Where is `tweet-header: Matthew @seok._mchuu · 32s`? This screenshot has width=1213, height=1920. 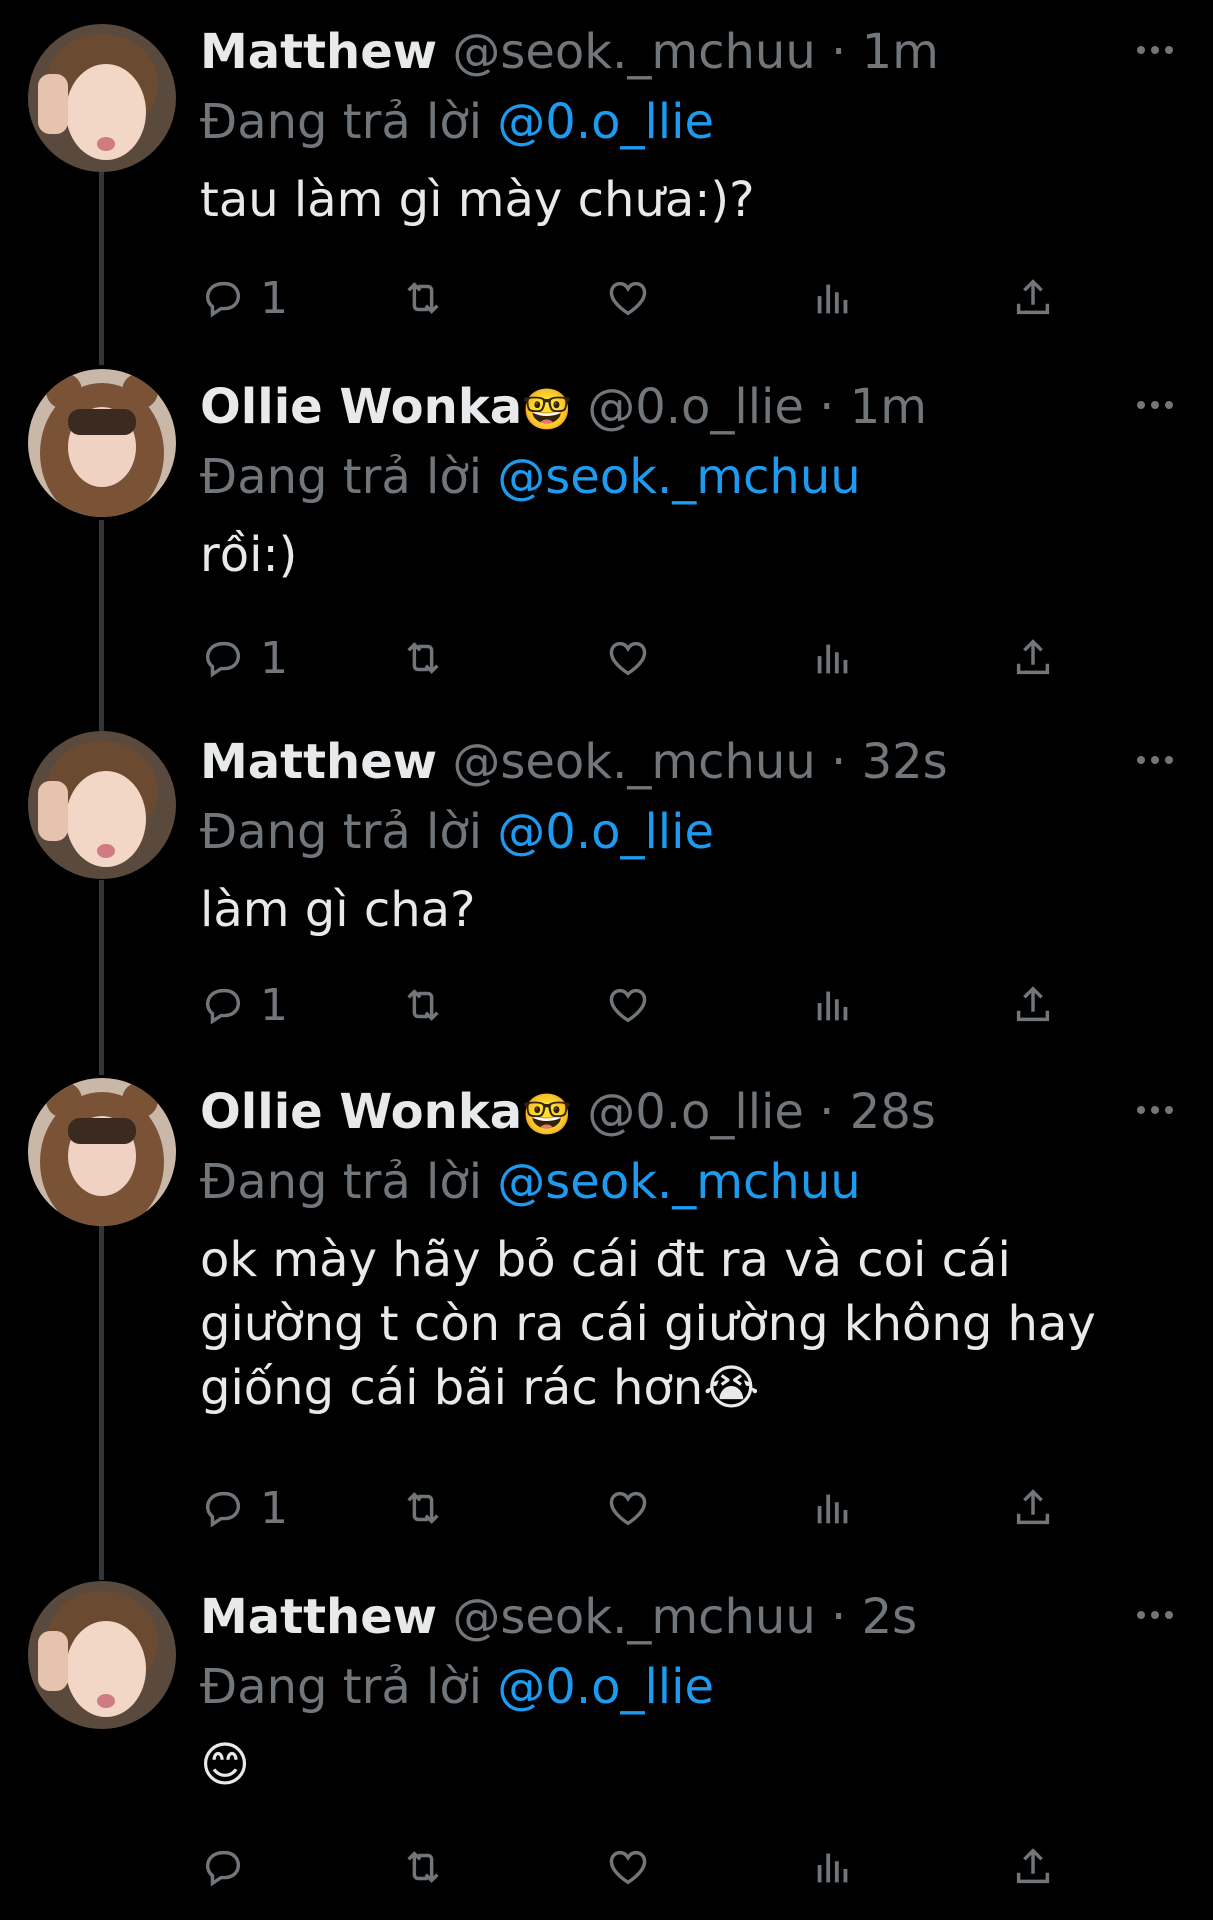
tweet-header: Matthew @seok._mchuu · 32s is located at coordinates (676, 763).